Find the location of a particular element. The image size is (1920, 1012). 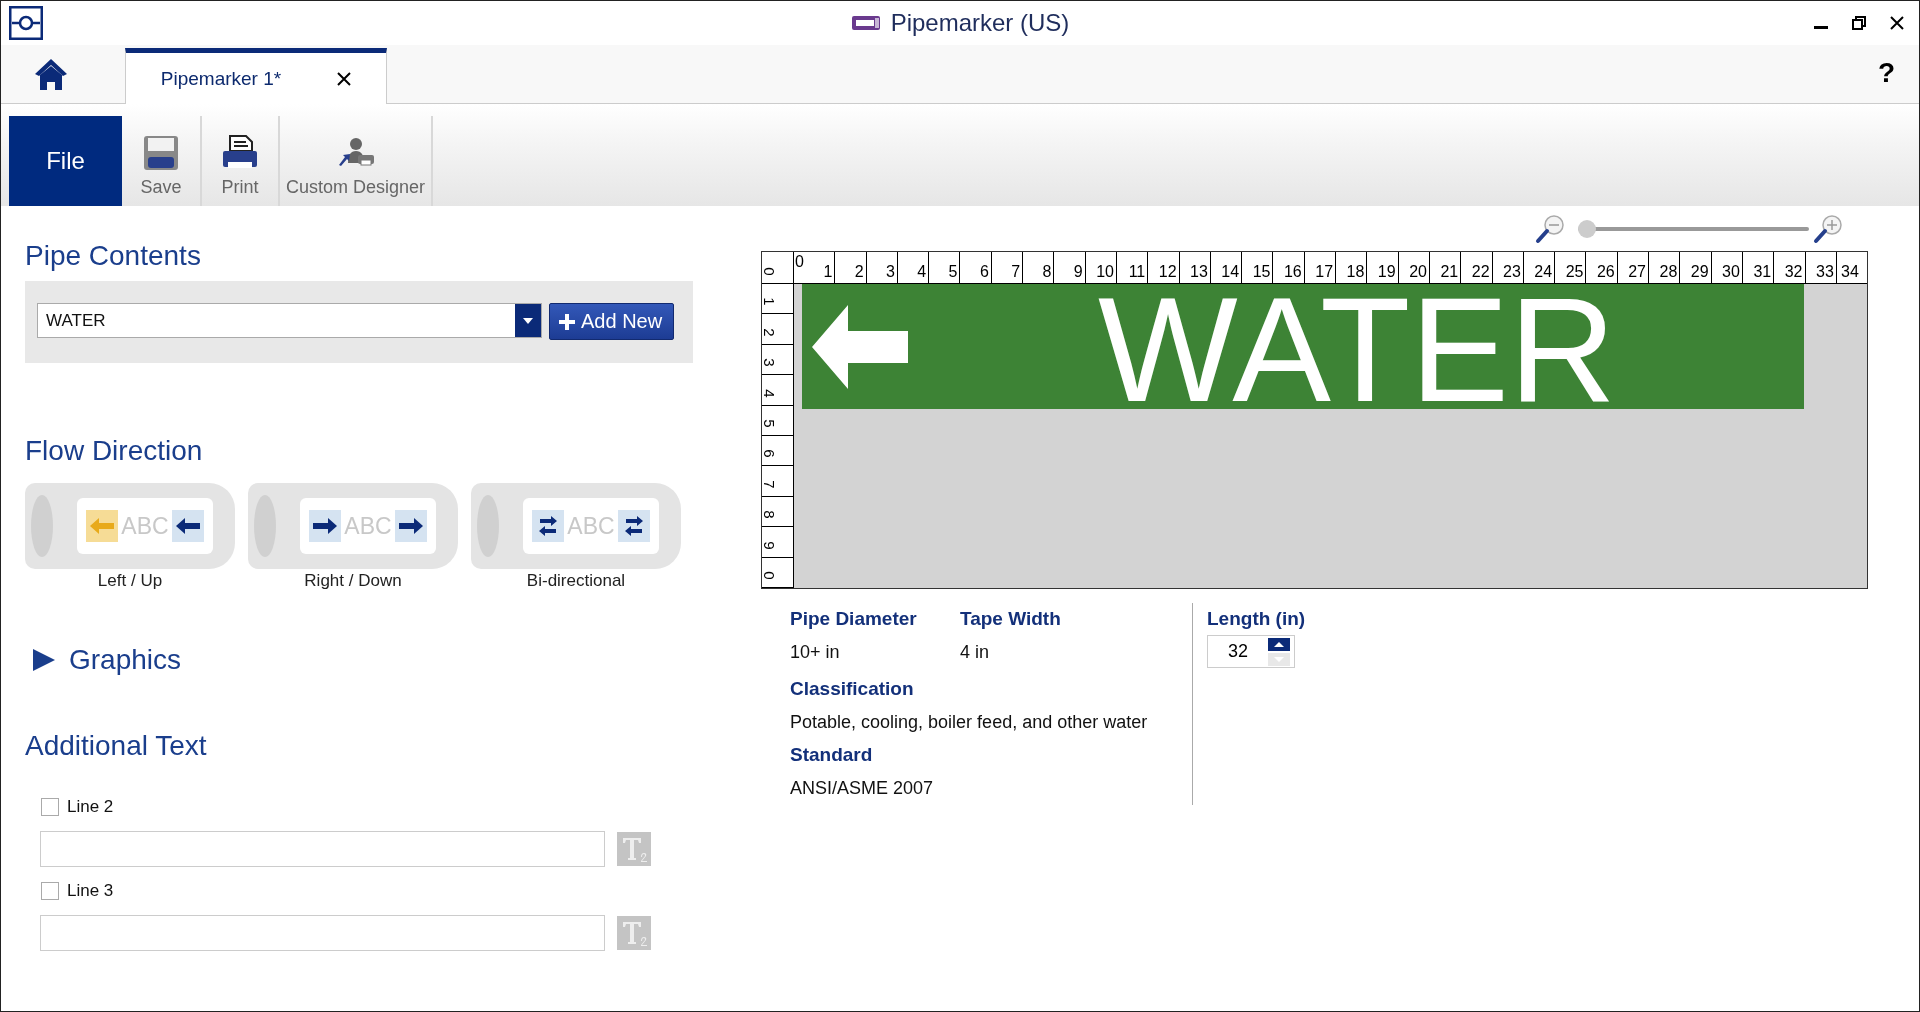

printer-icon is located at coordinates (240, 153).